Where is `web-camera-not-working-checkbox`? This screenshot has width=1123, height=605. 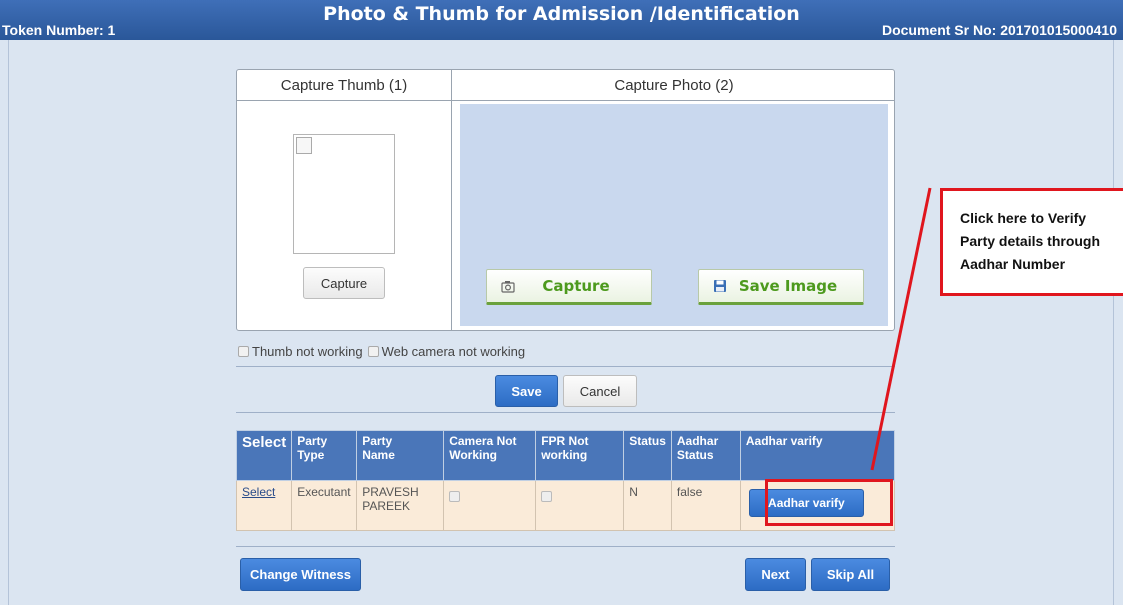 web-camera-not-working-checkbox is located at coordinates (373, 351).